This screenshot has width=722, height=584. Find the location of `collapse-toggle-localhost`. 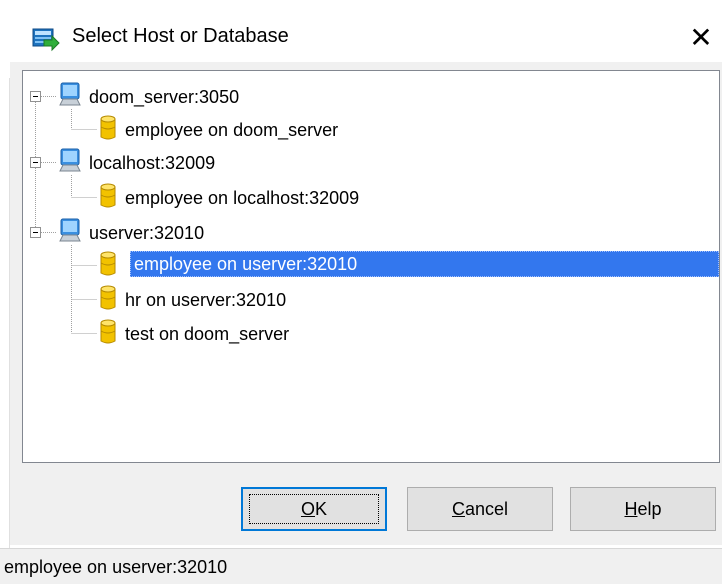

collapse-toggle-localhost is located at coordinates (35, 162).